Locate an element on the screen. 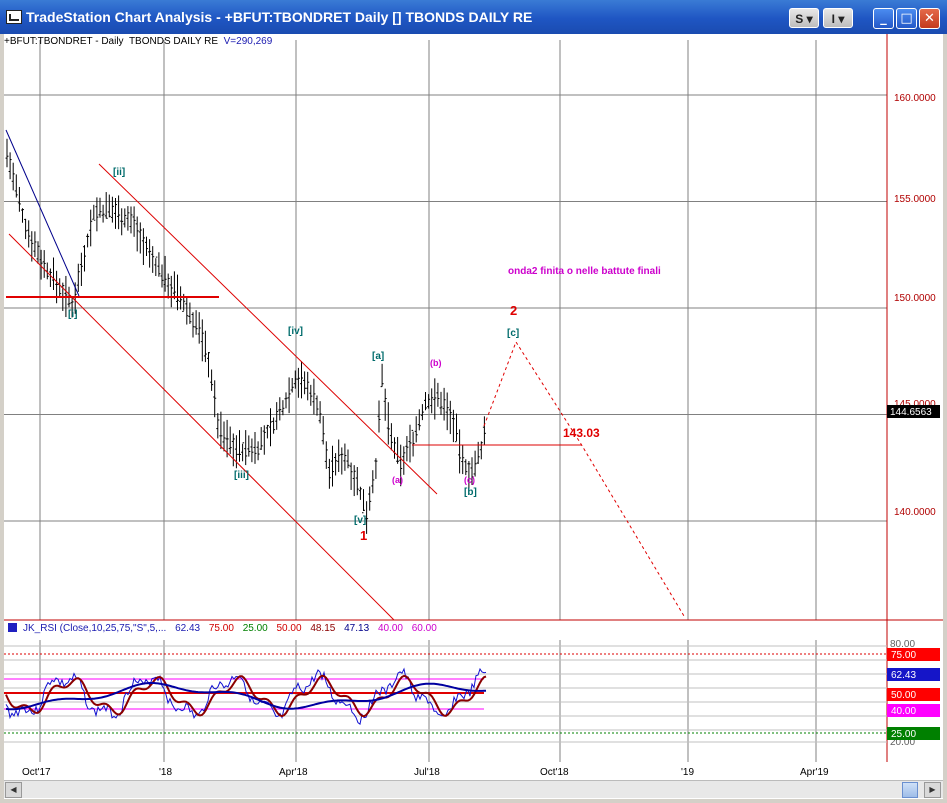 This screenshot has height=803, width=947. scroll-left-arrow: ◀ is located at coordinates (13, 790).